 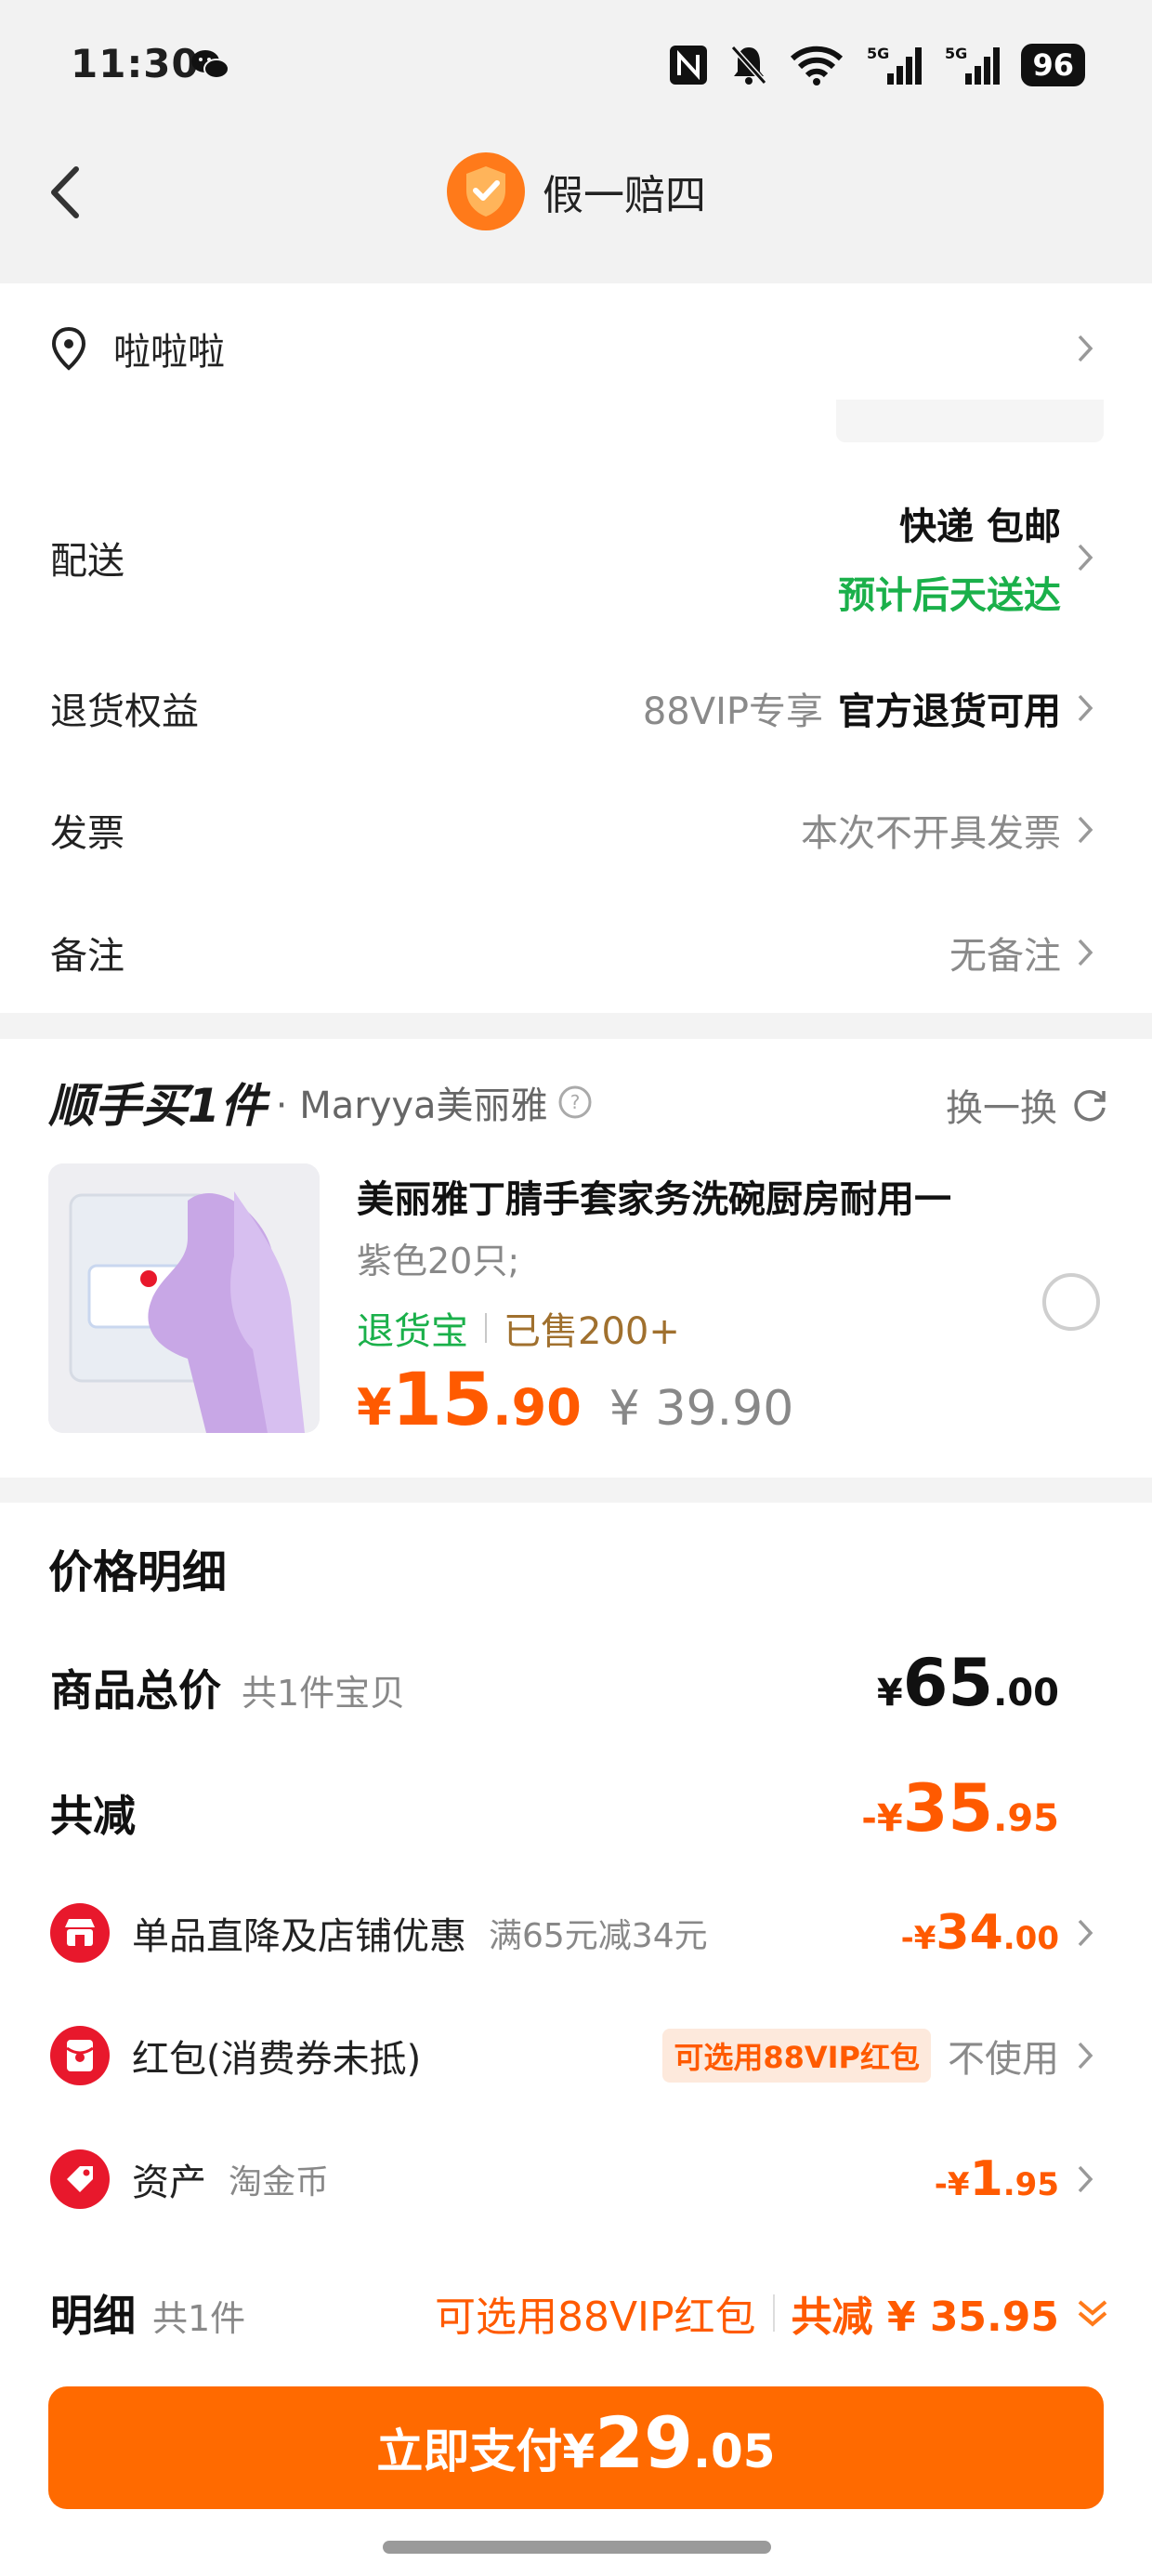 I want to click on reduction-amount: -¥35.95, so click(x=960, y=1808).